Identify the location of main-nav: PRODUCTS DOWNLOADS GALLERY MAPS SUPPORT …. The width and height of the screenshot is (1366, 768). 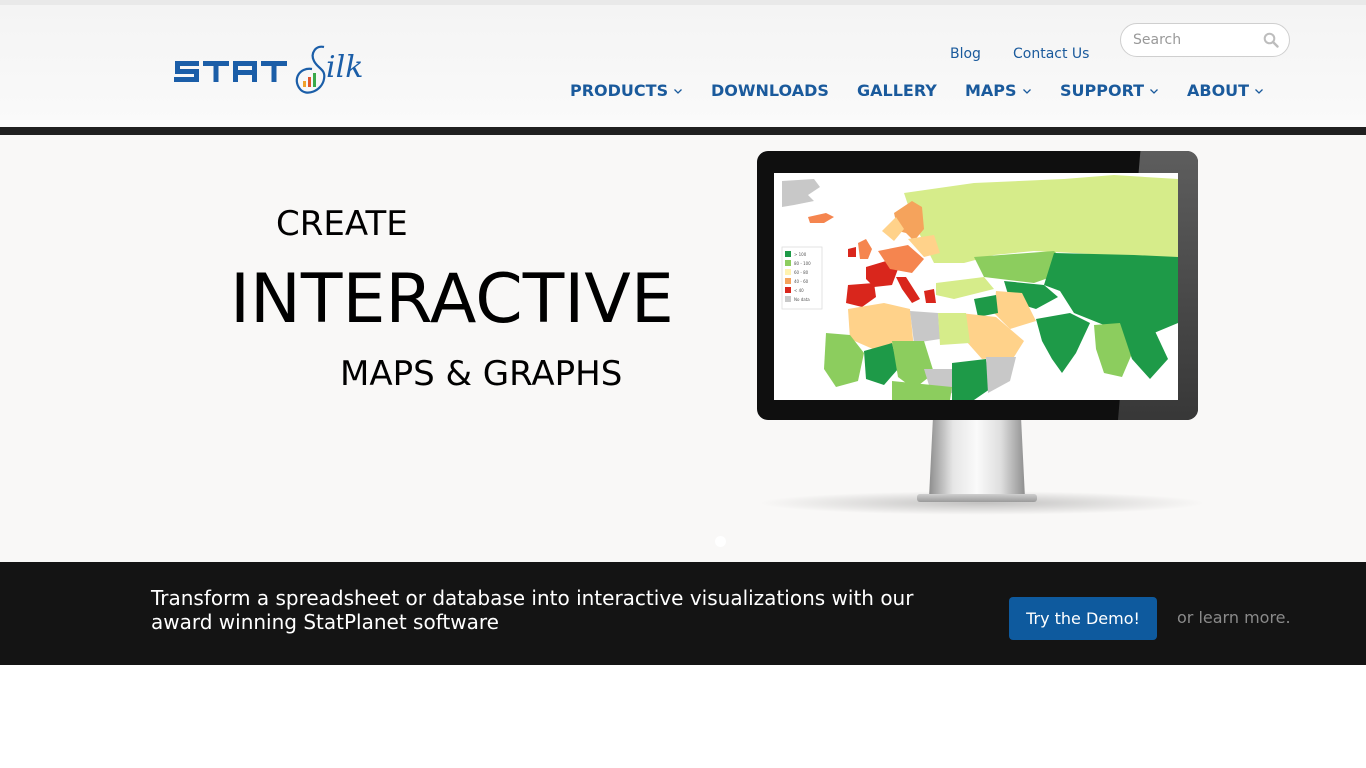
(683, 96).